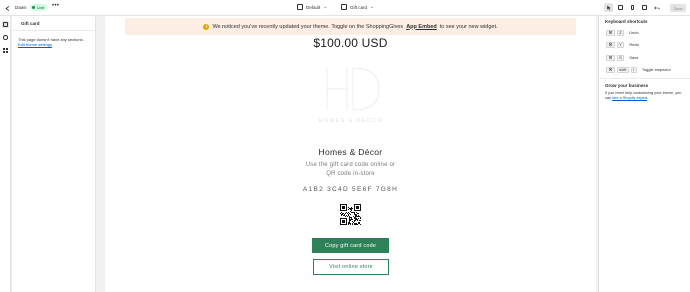 Image resolution: width=690 pixels, height=292 pixels. Describe the element at coordinates (656, 7) in the screenshot. I see `undo-button` at that location.